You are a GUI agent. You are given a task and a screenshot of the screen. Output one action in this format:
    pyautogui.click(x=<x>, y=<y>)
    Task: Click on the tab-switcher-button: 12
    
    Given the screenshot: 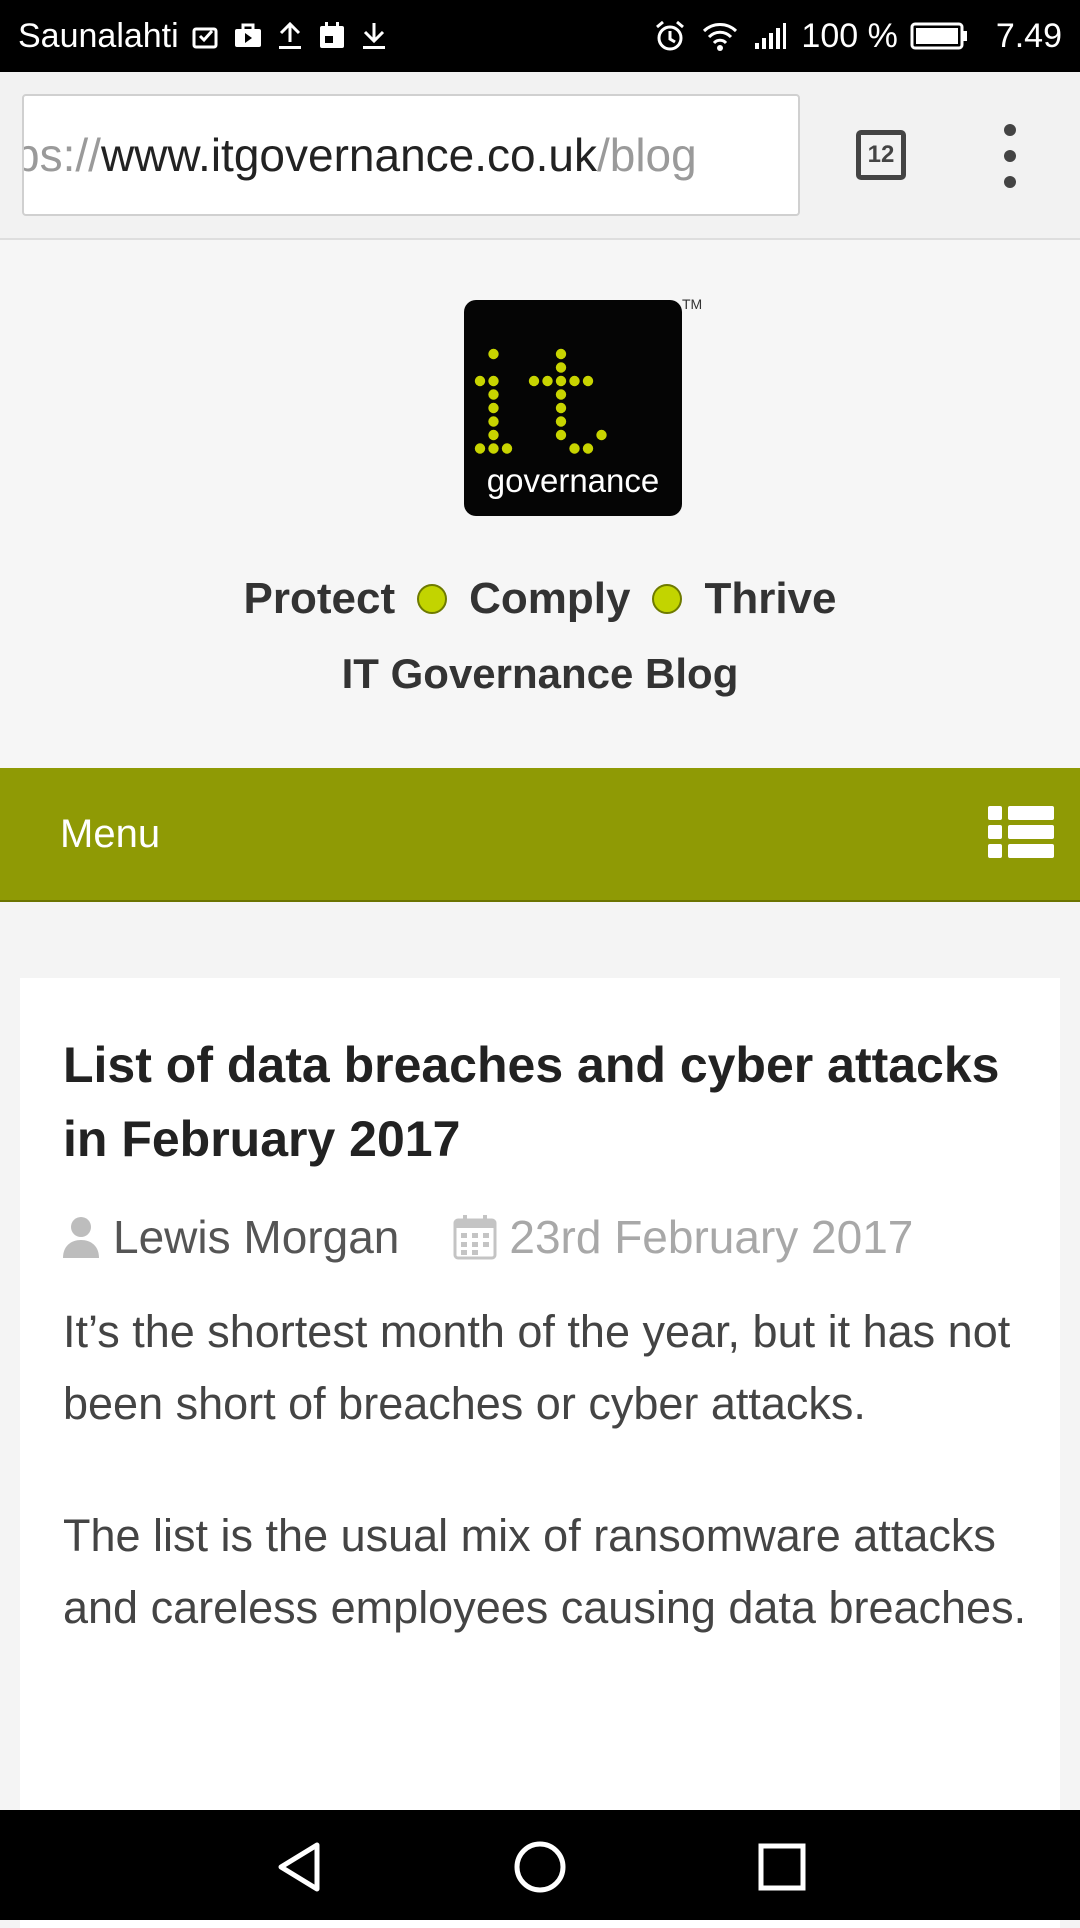 What is the action you would take?
    pyautogui.click(x=881, y=155)
    